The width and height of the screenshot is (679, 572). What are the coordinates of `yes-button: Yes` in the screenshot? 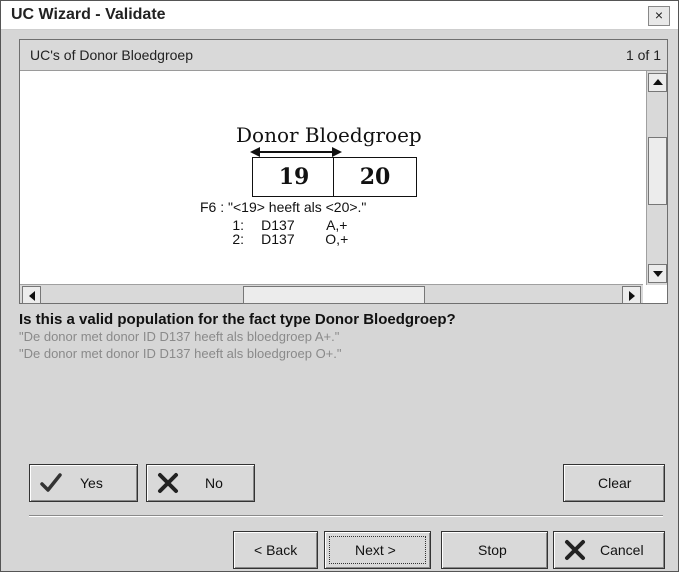 It's located at (83, 483).